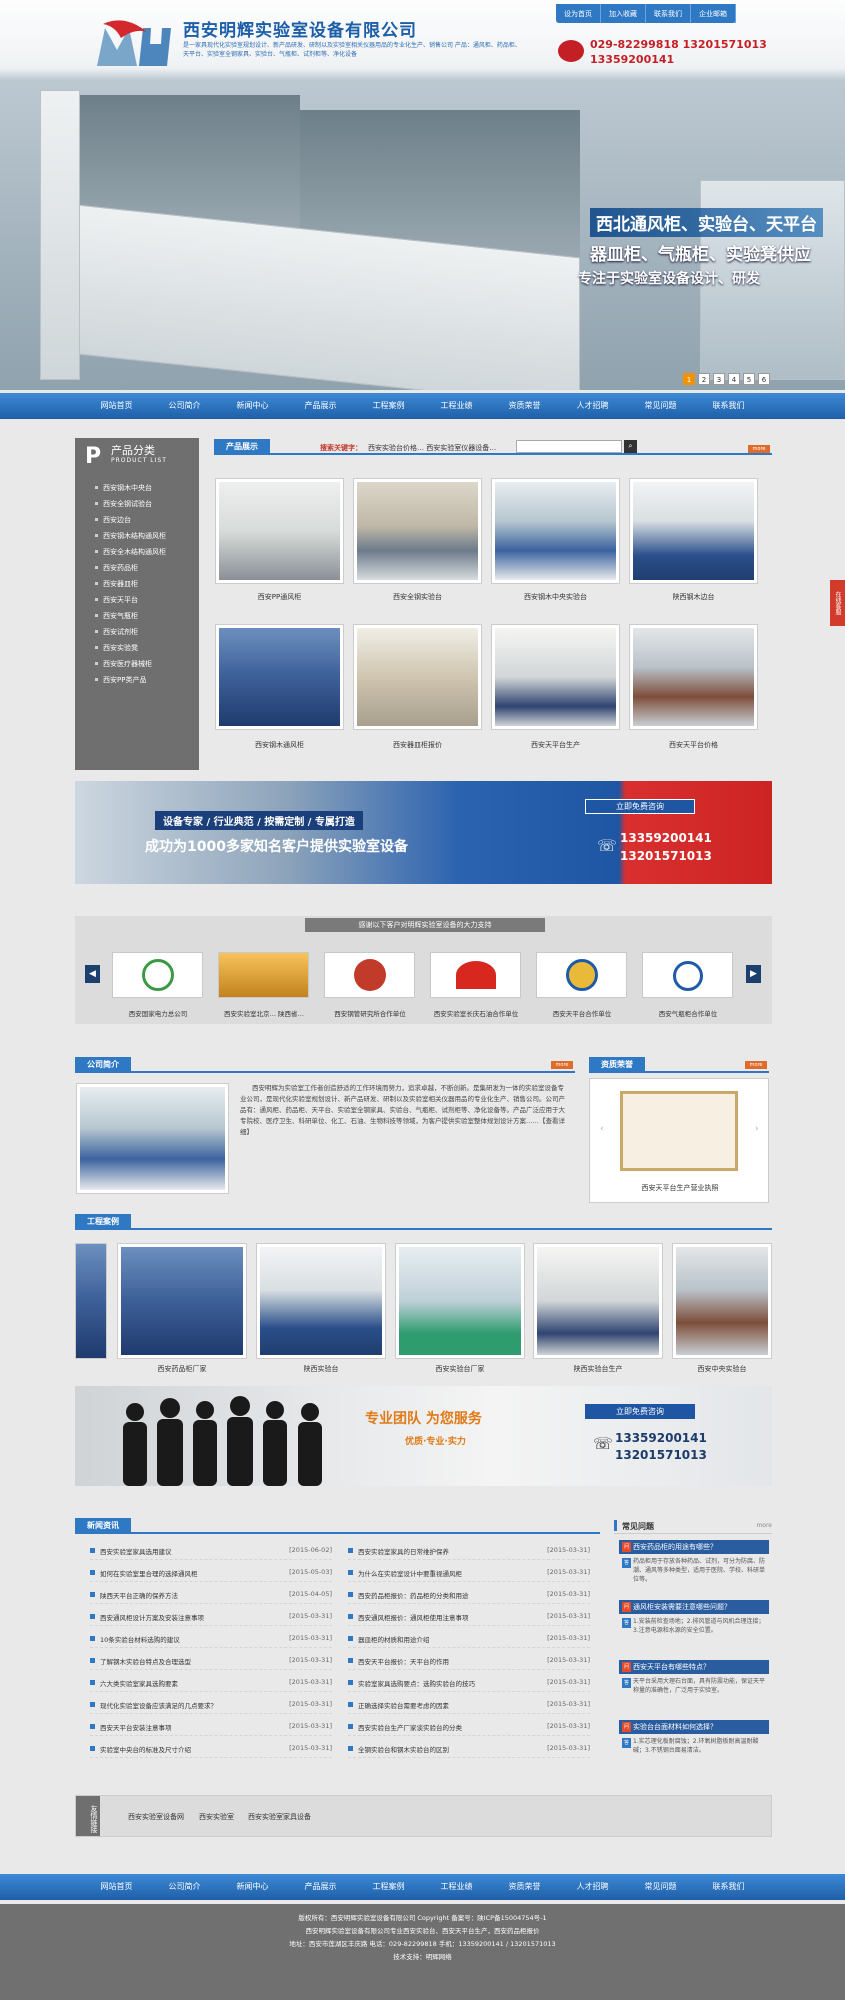  I want to click on case-caption: 西安中央实验台, so click(722, 1369).